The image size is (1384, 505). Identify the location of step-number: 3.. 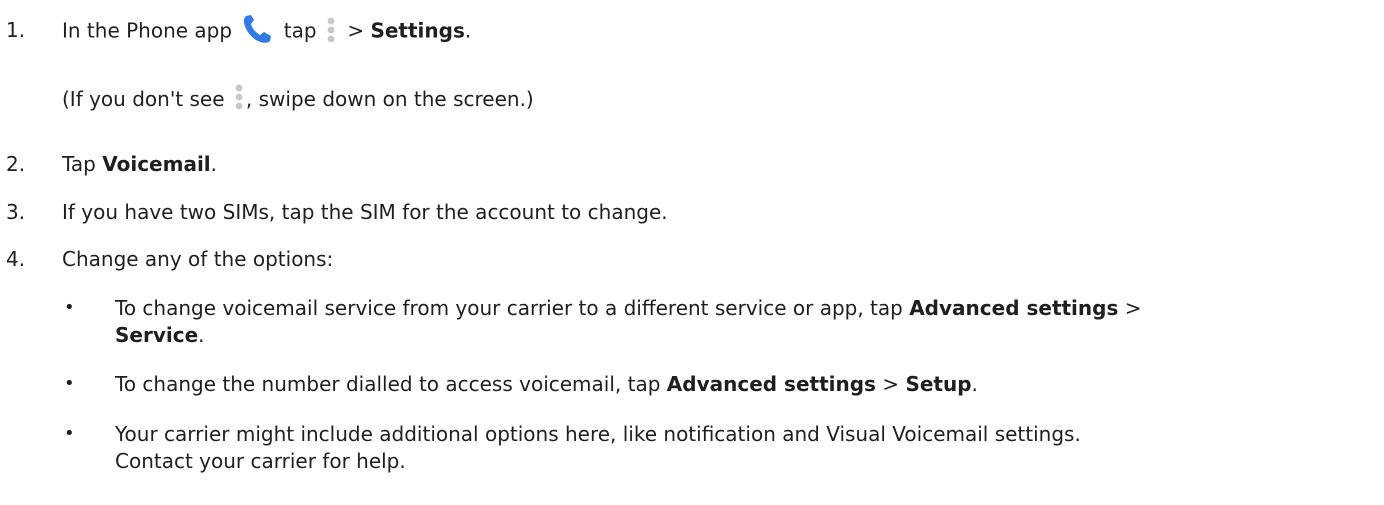
(16, 212).